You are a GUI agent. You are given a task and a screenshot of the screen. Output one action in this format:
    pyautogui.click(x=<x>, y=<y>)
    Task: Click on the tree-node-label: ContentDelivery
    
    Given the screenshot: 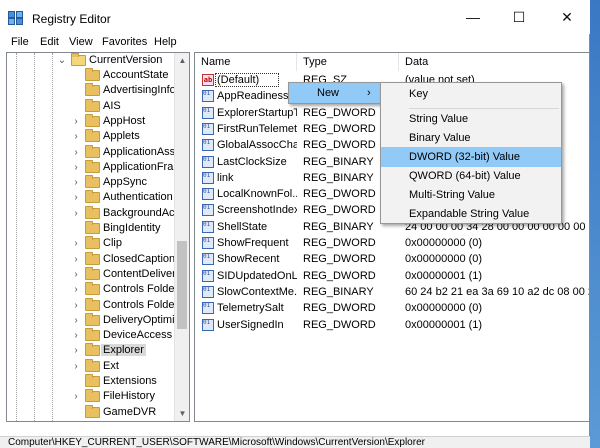 What is the action you would take?
    pyautogui.click(x=142, y=273)
    